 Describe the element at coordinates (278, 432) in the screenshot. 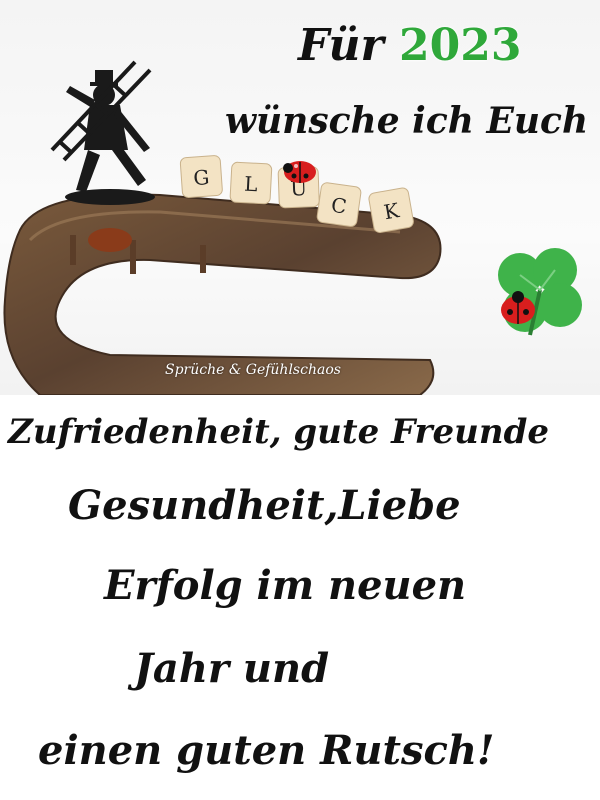

I see `wish-line-1: Zufriedenheit, gute Freunde` at that location.